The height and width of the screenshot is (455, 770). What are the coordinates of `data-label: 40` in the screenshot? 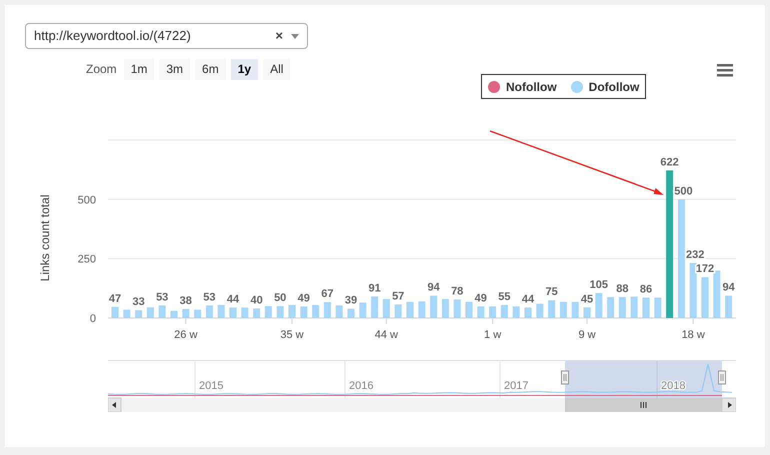 It's located at (256, 300).